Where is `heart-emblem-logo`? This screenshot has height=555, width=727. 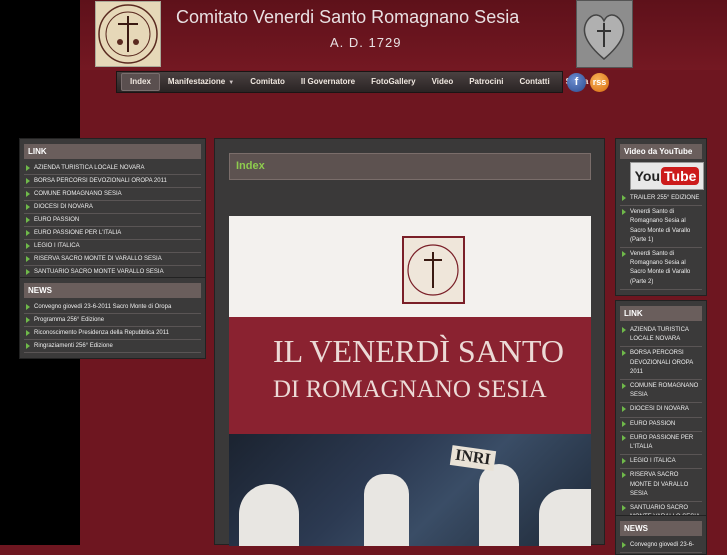 heart-emblem-logo is located at coordinates (604, 34).